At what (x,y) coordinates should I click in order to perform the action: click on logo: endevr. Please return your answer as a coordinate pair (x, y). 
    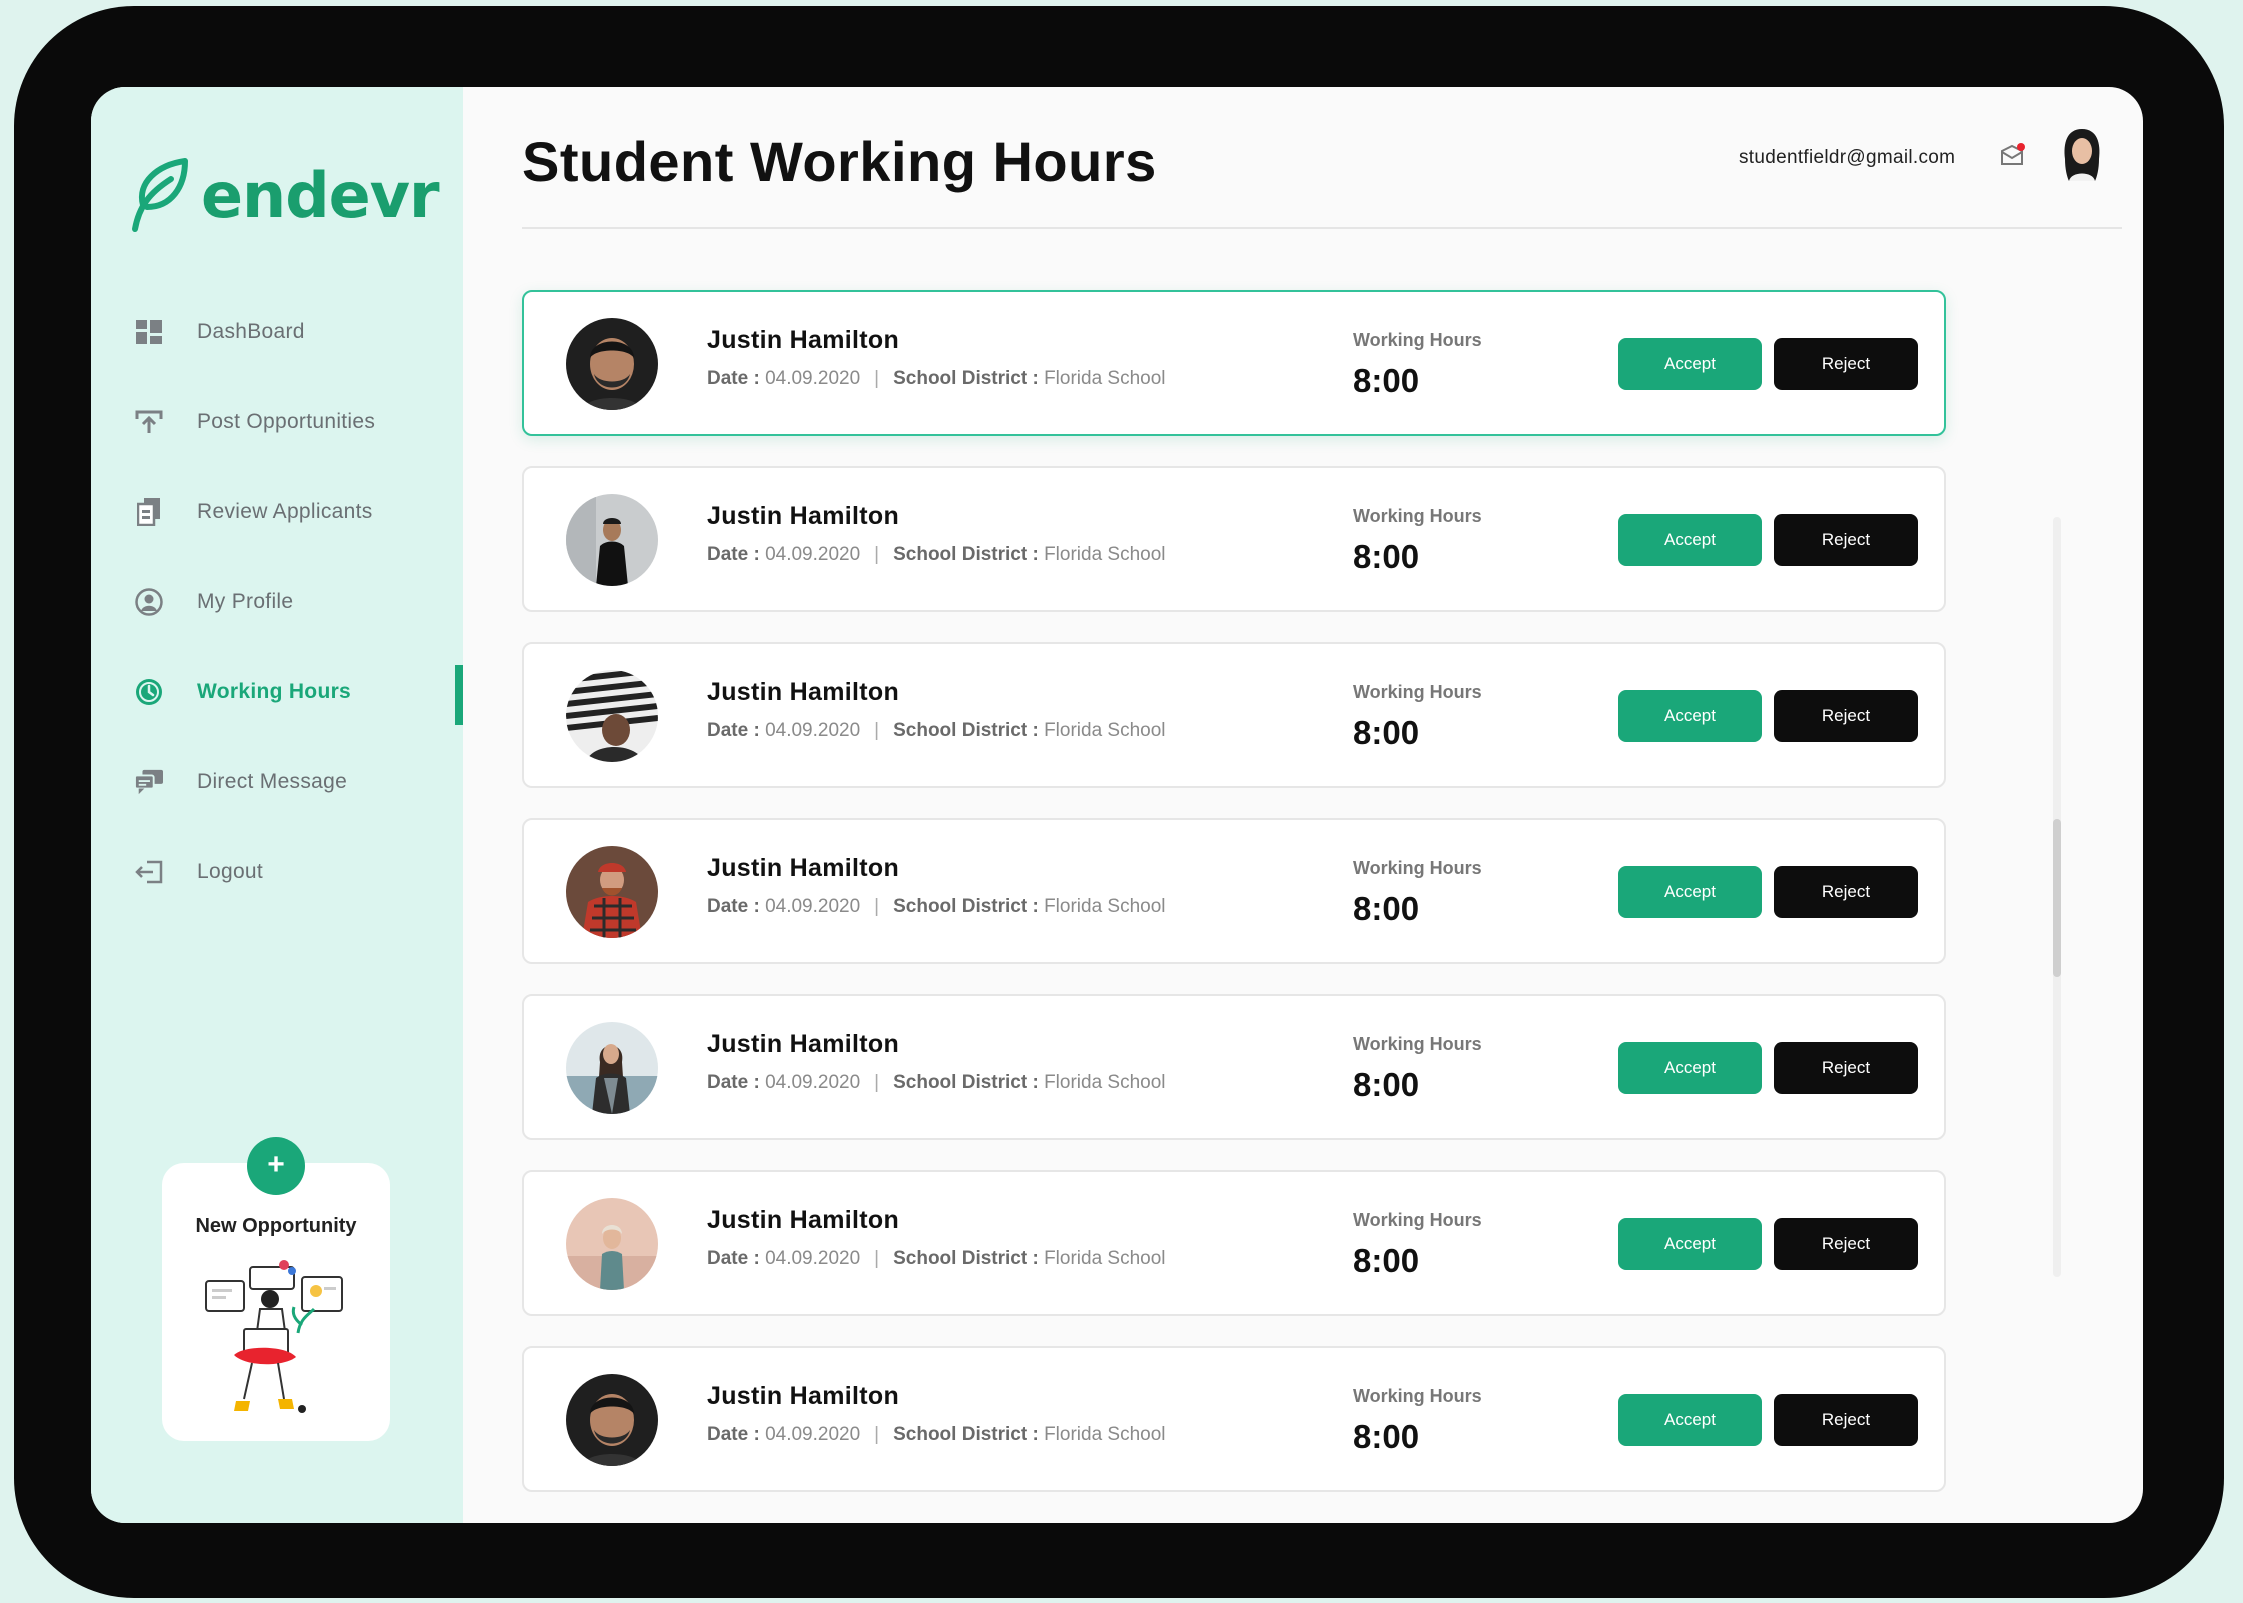
    Looking at the image, I should click on (283, 195).